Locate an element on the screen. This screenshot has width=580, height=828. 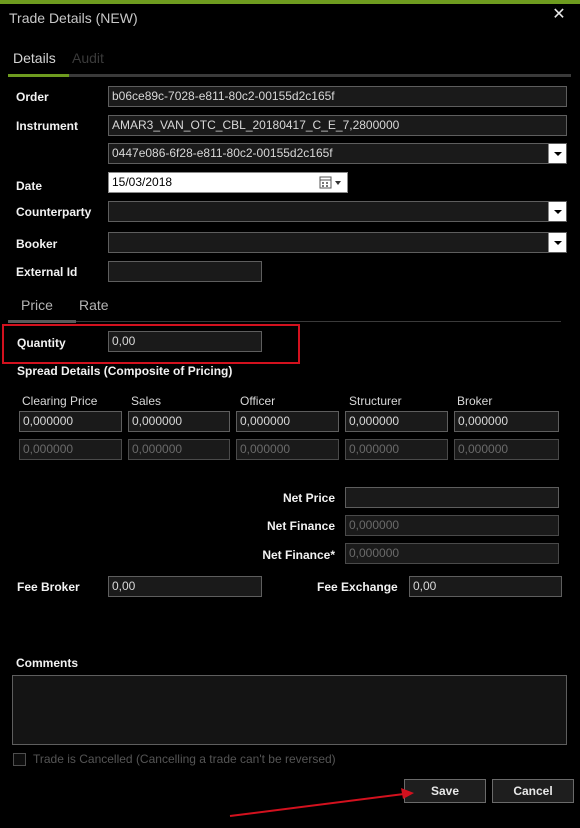
column-header: Structurer is located at coordinates (375, 401).